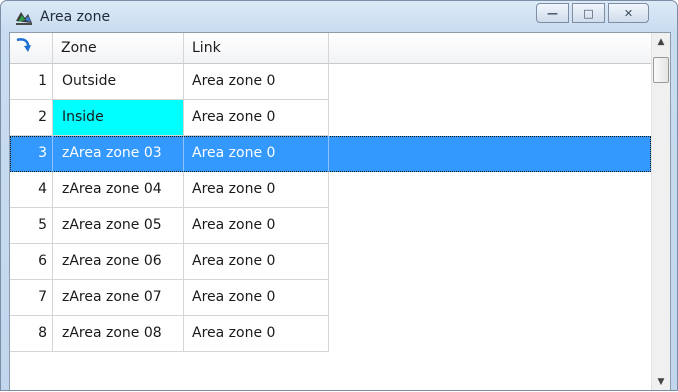  I want to click on zone-cell: zArea zone 05, so click(118, 226).